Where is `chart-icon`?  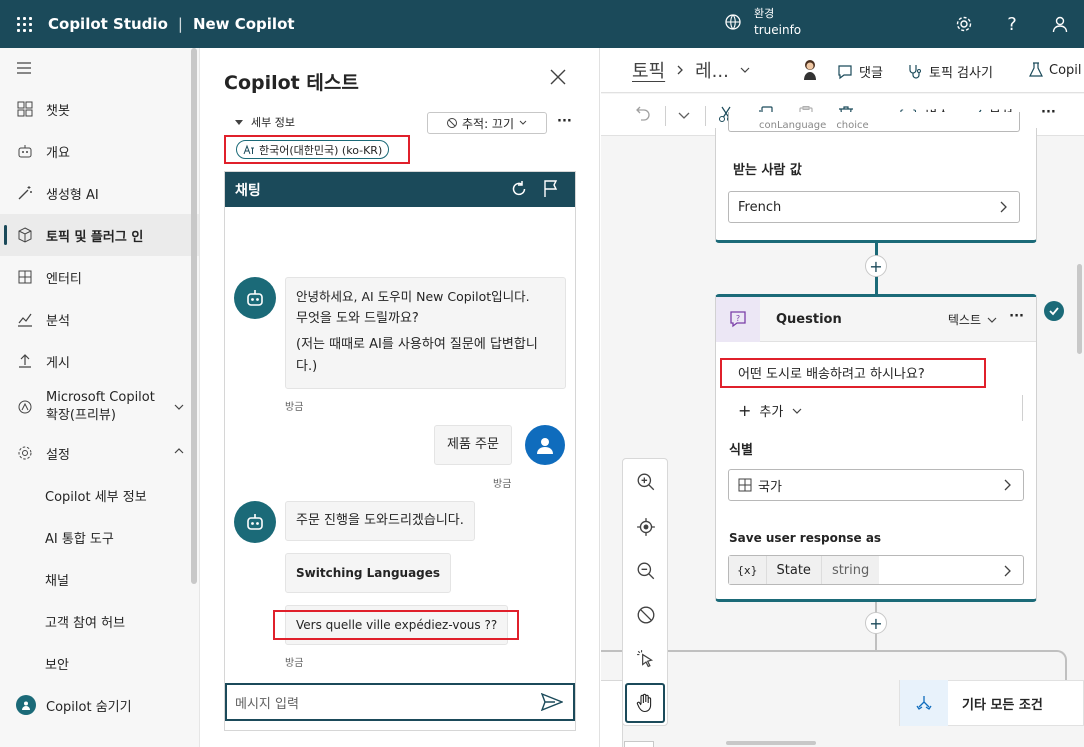
chart-icon is located at coordinates (25, 319).